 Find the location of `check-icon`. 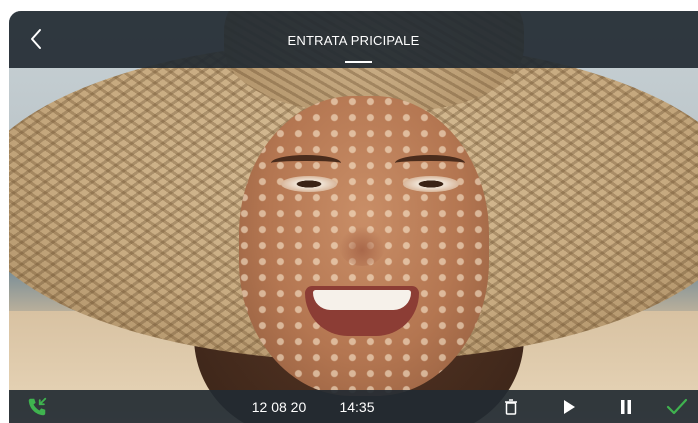

check-icon is located at coordinates (677, 406).